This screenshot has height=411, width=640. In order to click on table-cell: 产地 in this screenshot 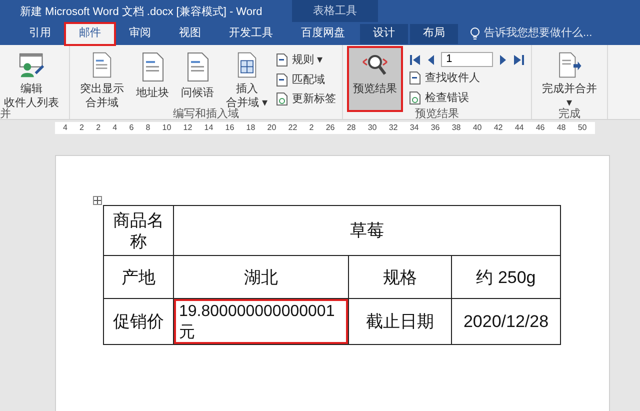, I will do `click(139, 277)`.